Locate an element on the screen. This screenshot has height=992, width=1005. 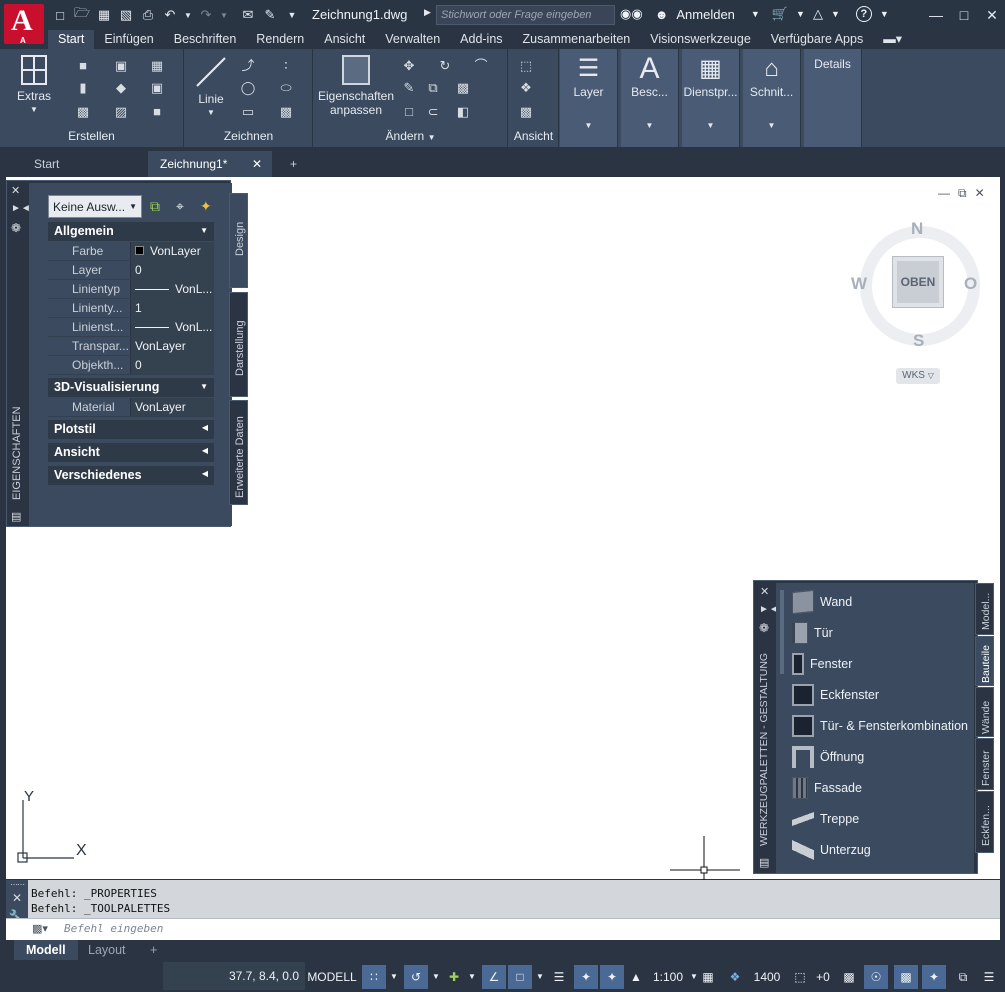
model-space-toggle: MODELL is located at coordinates (332, 977).